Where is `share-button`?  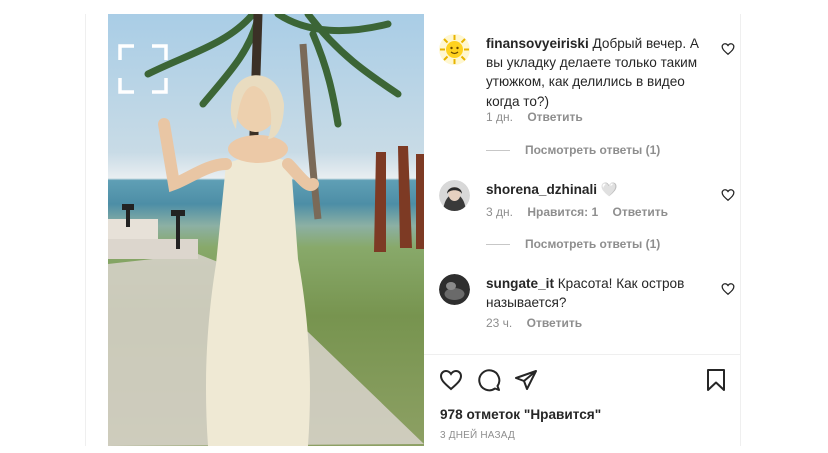
share-button is located at coordinates (526, 380).